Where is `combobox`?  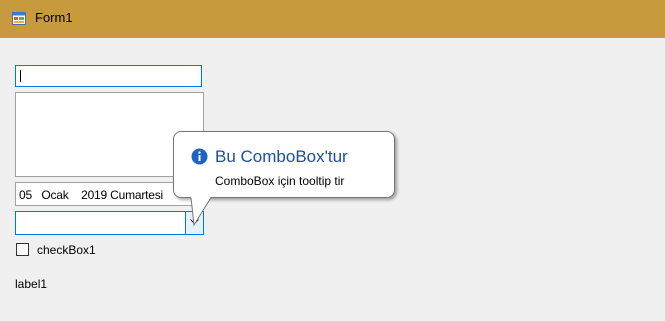 combobox is located at coordinates (109, 223).